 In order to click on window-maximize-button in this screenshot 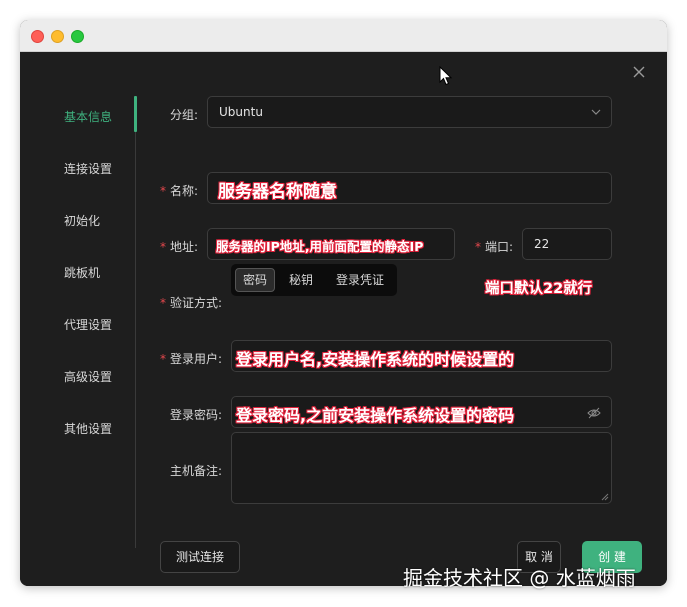, I will do `click(77, 36)`.